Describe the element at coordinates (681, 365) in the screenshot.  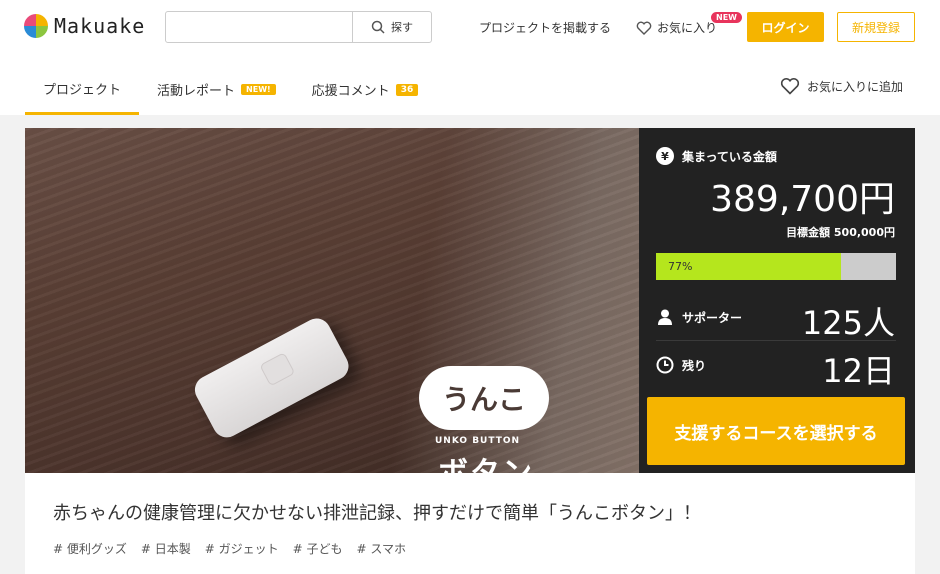
I see `remaining-label-row: 残り` at that location.